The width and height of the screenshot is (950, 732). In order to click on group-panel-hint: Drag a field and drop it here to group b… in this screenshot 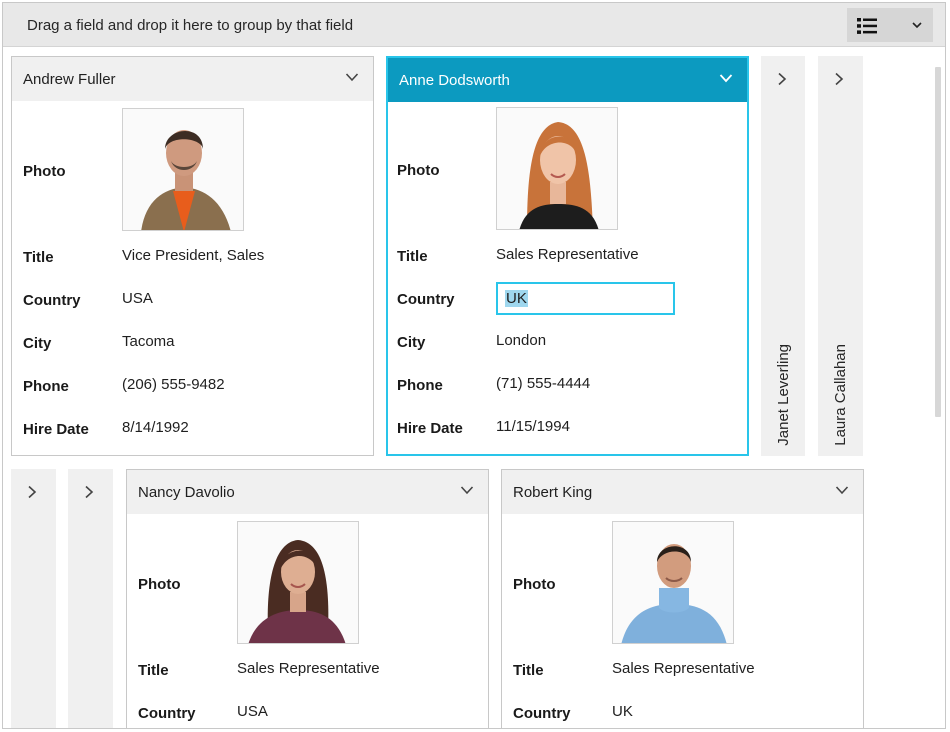, I will do `click(190, 25)`.